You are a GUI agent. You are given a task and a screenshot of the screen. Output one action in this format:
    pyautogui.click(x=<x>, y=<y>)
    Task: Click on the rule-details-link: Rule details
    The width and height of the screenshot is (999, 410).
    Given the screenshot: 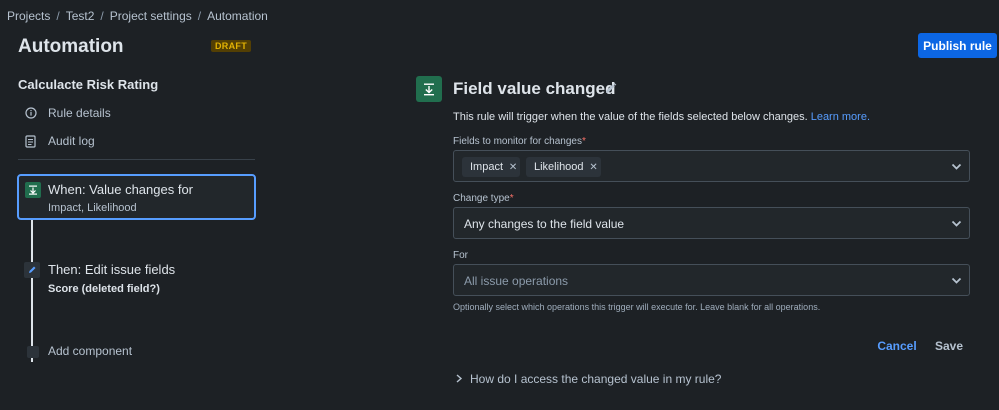 What is the action you would take?
    pyautogui.click(x=67, y=113)
    